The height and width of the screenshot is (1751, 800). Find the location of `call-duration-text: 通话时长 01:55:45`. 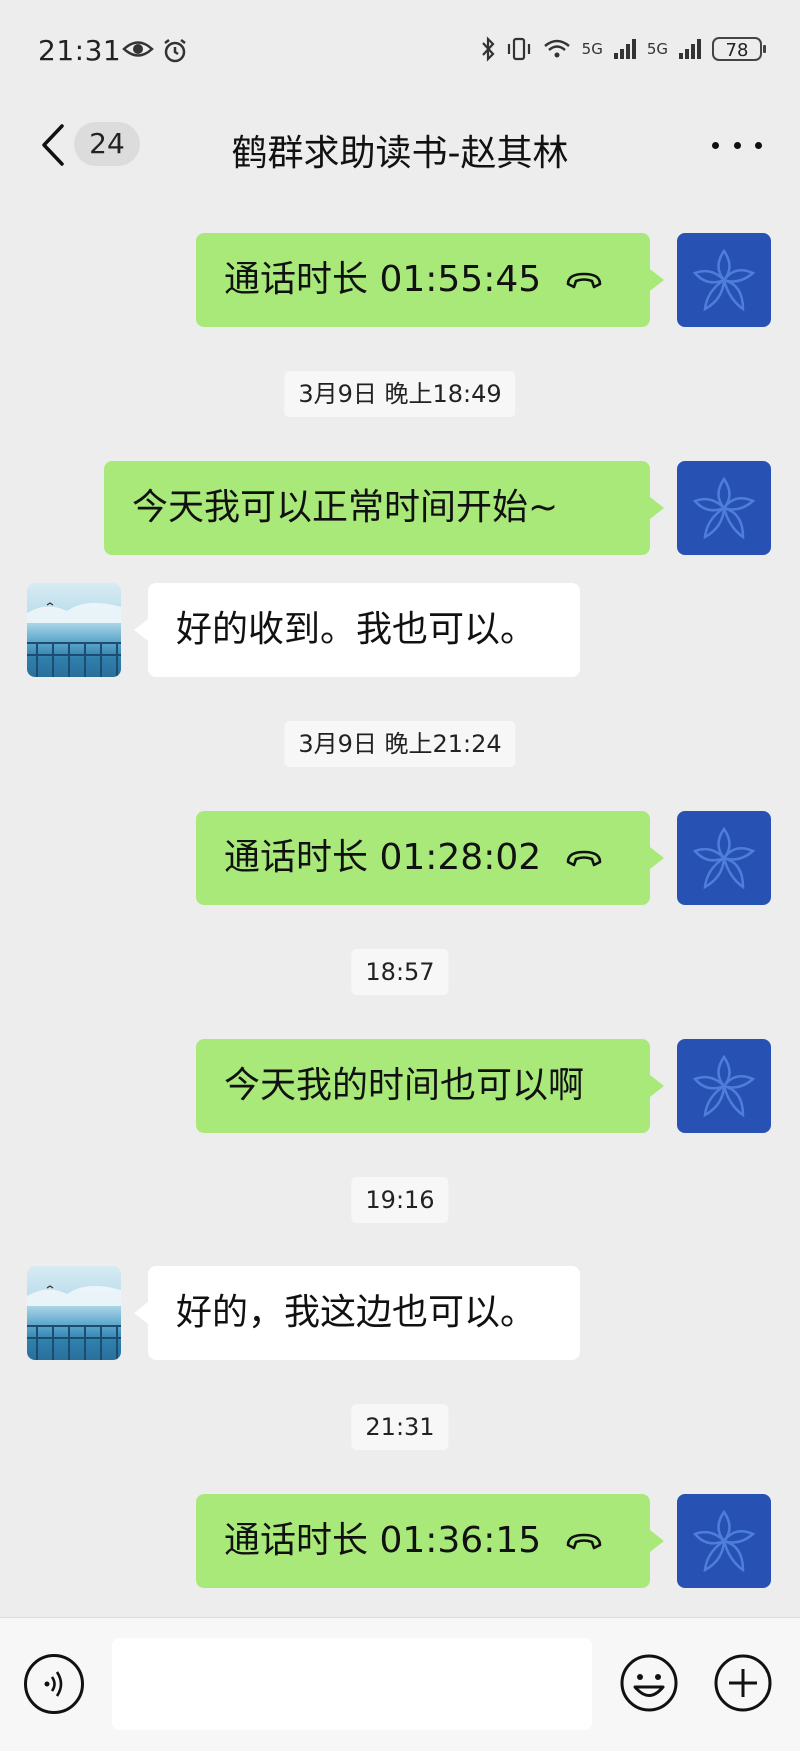

call-duration-text: 通话时长 01:55:45 is located at coordinates (383, 279).